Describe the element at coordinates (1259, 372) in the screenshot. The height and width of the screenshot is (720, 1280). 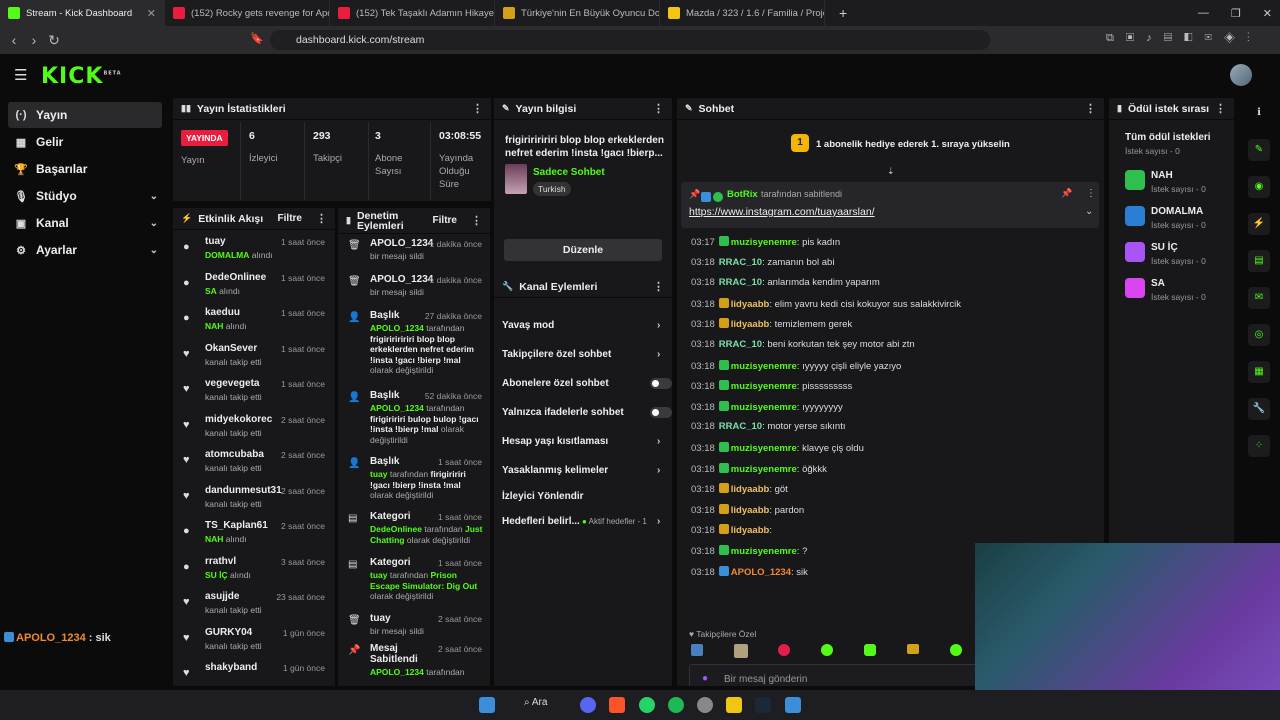
I see `layout-icon: ▦` at that location.